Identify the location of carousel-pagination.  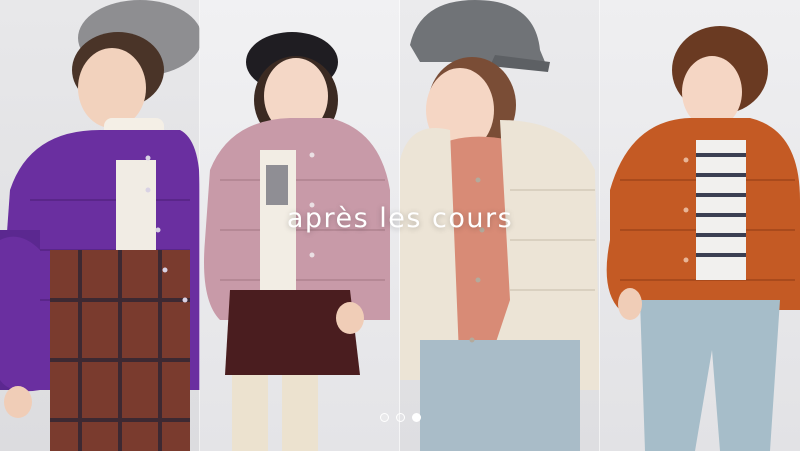
(400, 417).